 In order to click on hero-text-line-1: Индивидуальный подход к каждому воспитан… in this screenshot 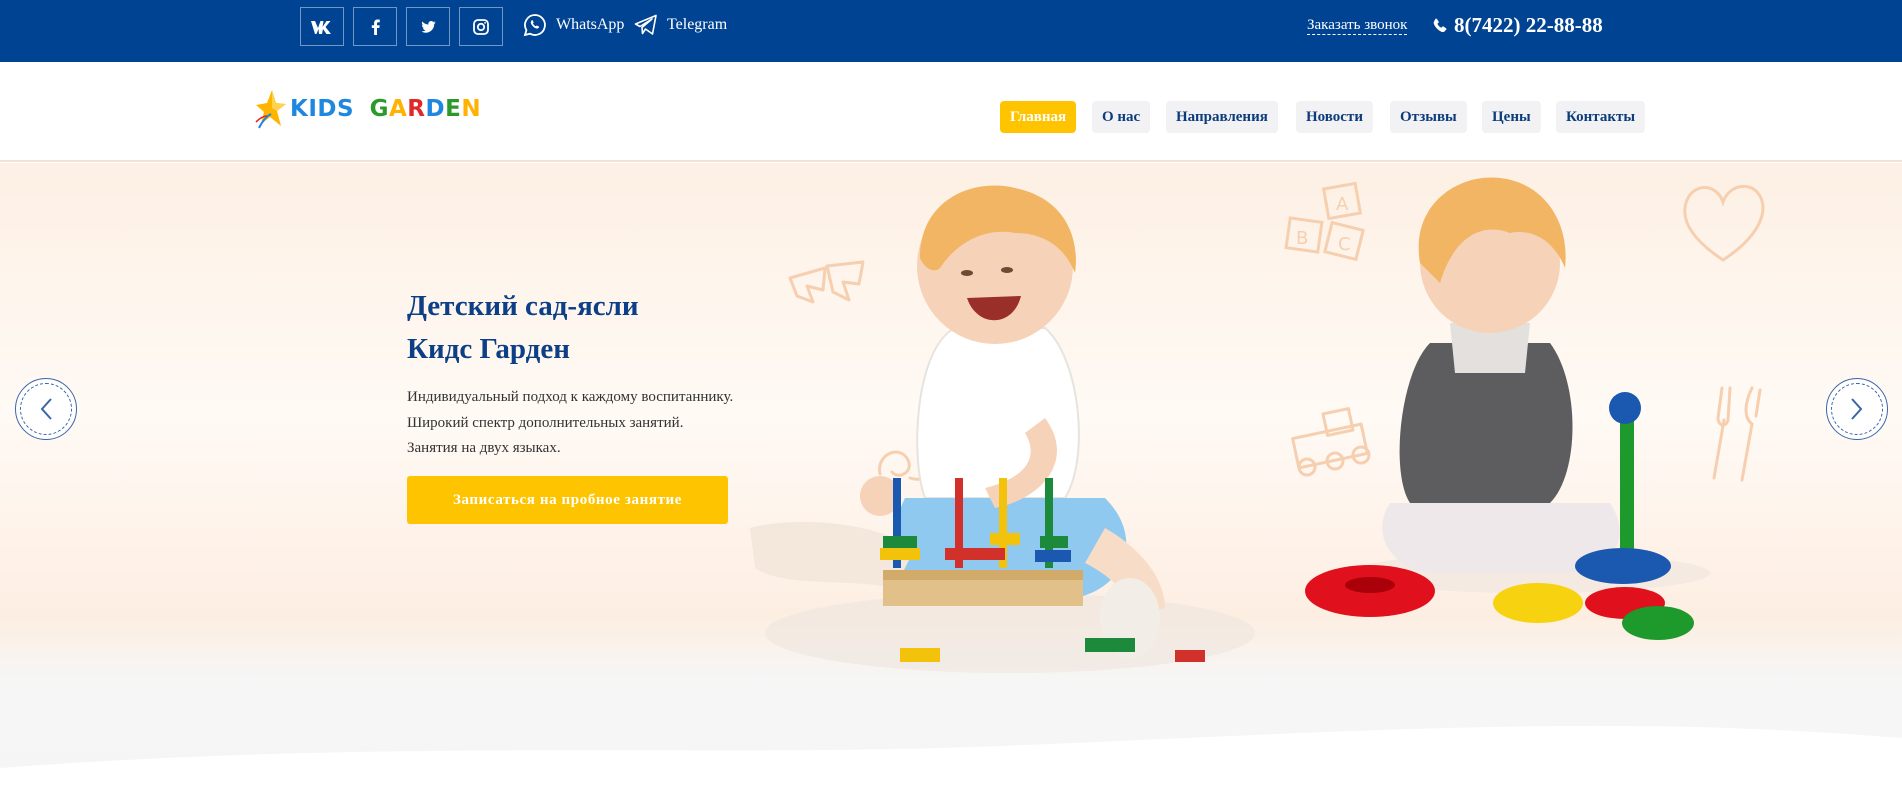, I will do `click(570, 397)`.